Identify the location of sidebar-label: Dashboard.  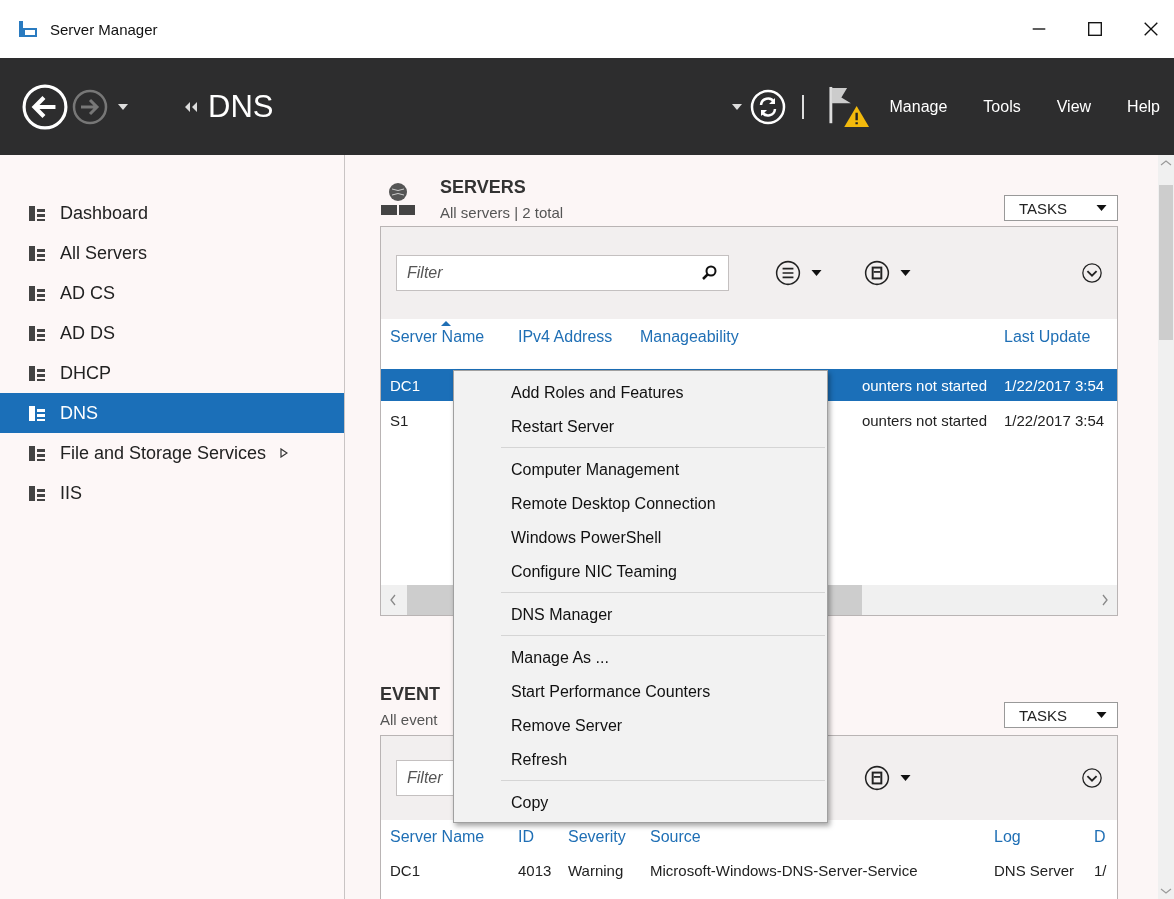
(104, 213).